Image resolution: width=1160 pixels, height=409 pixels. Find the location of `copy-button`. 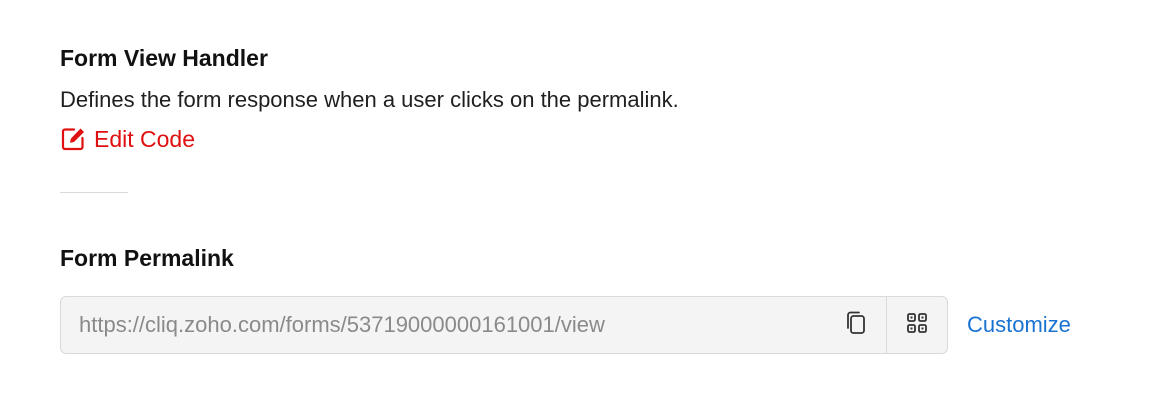

copy-button is located at coordinates (856, 325).